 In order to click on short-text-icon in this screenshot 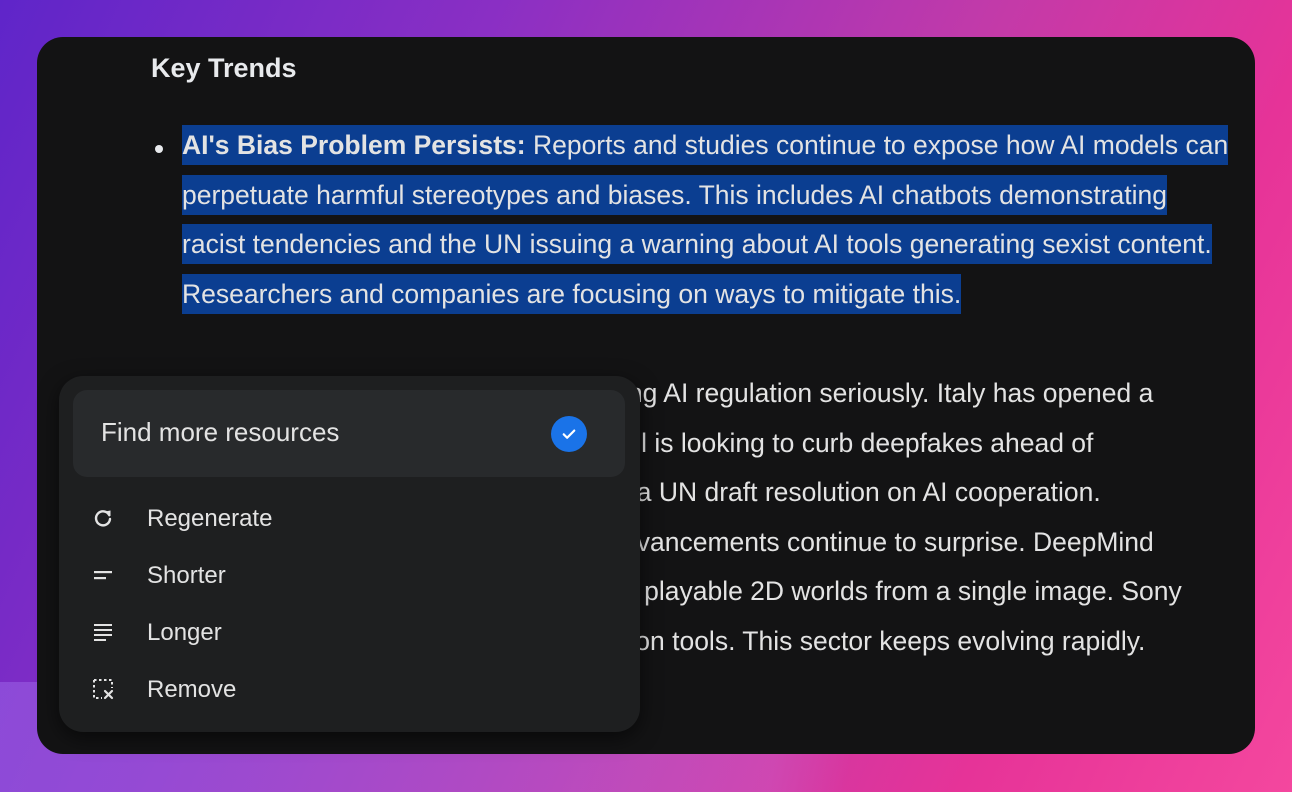, I will do `click(103, 575)`.